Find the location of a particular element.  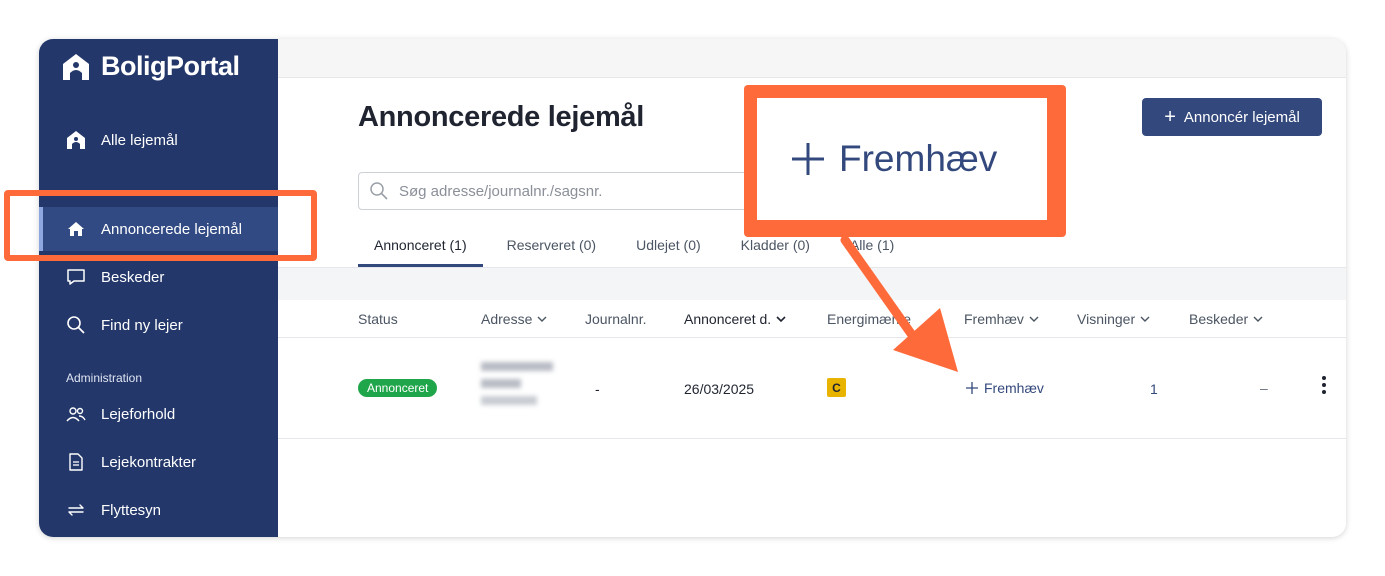

annotation-arrow is located at coordinates (899, 303).